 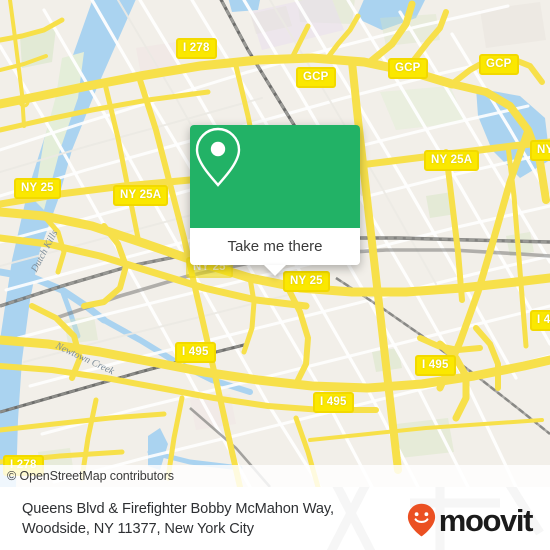 What do you see at coordinates (435, 365) in the screenshot?
I see `road-shield-i495-right: I 495` at bounding box center [435, 365].